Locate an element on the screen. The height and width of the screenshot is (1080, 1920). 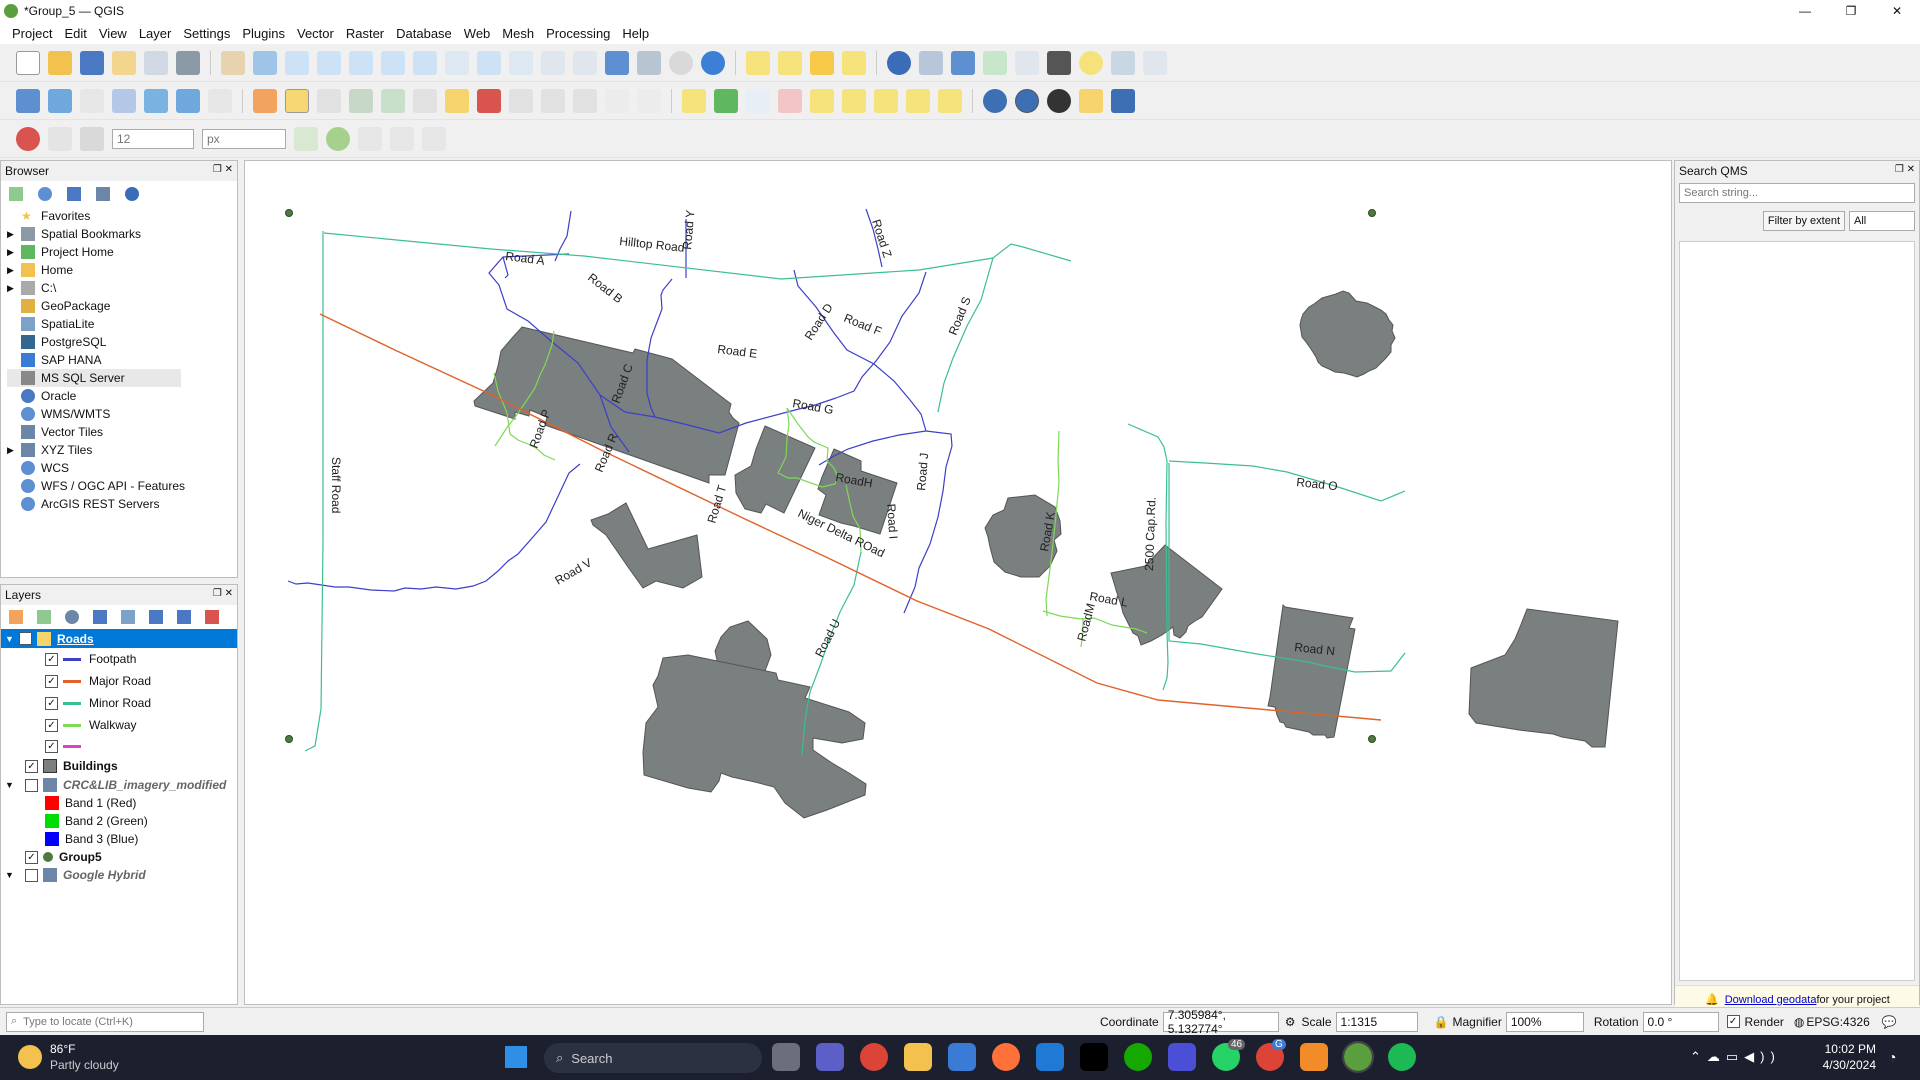
modify-attributes-icon is located at coordinates (425, 100).